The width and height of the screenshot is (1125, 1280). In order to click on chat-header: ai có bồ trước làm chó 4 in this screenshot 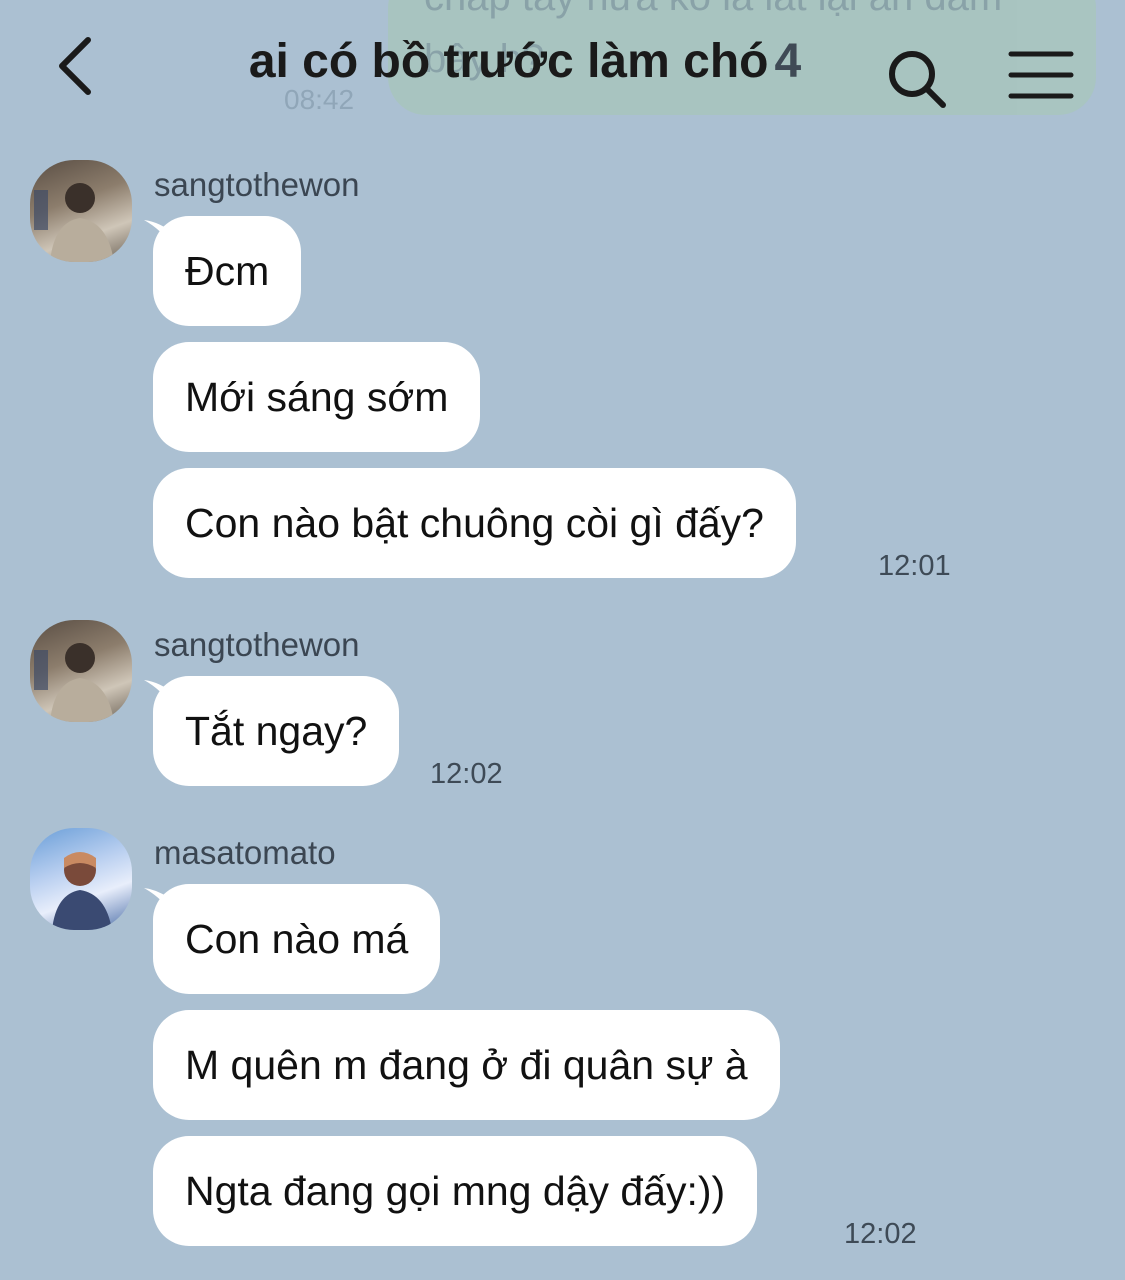, I will do `click(562, 67)`.